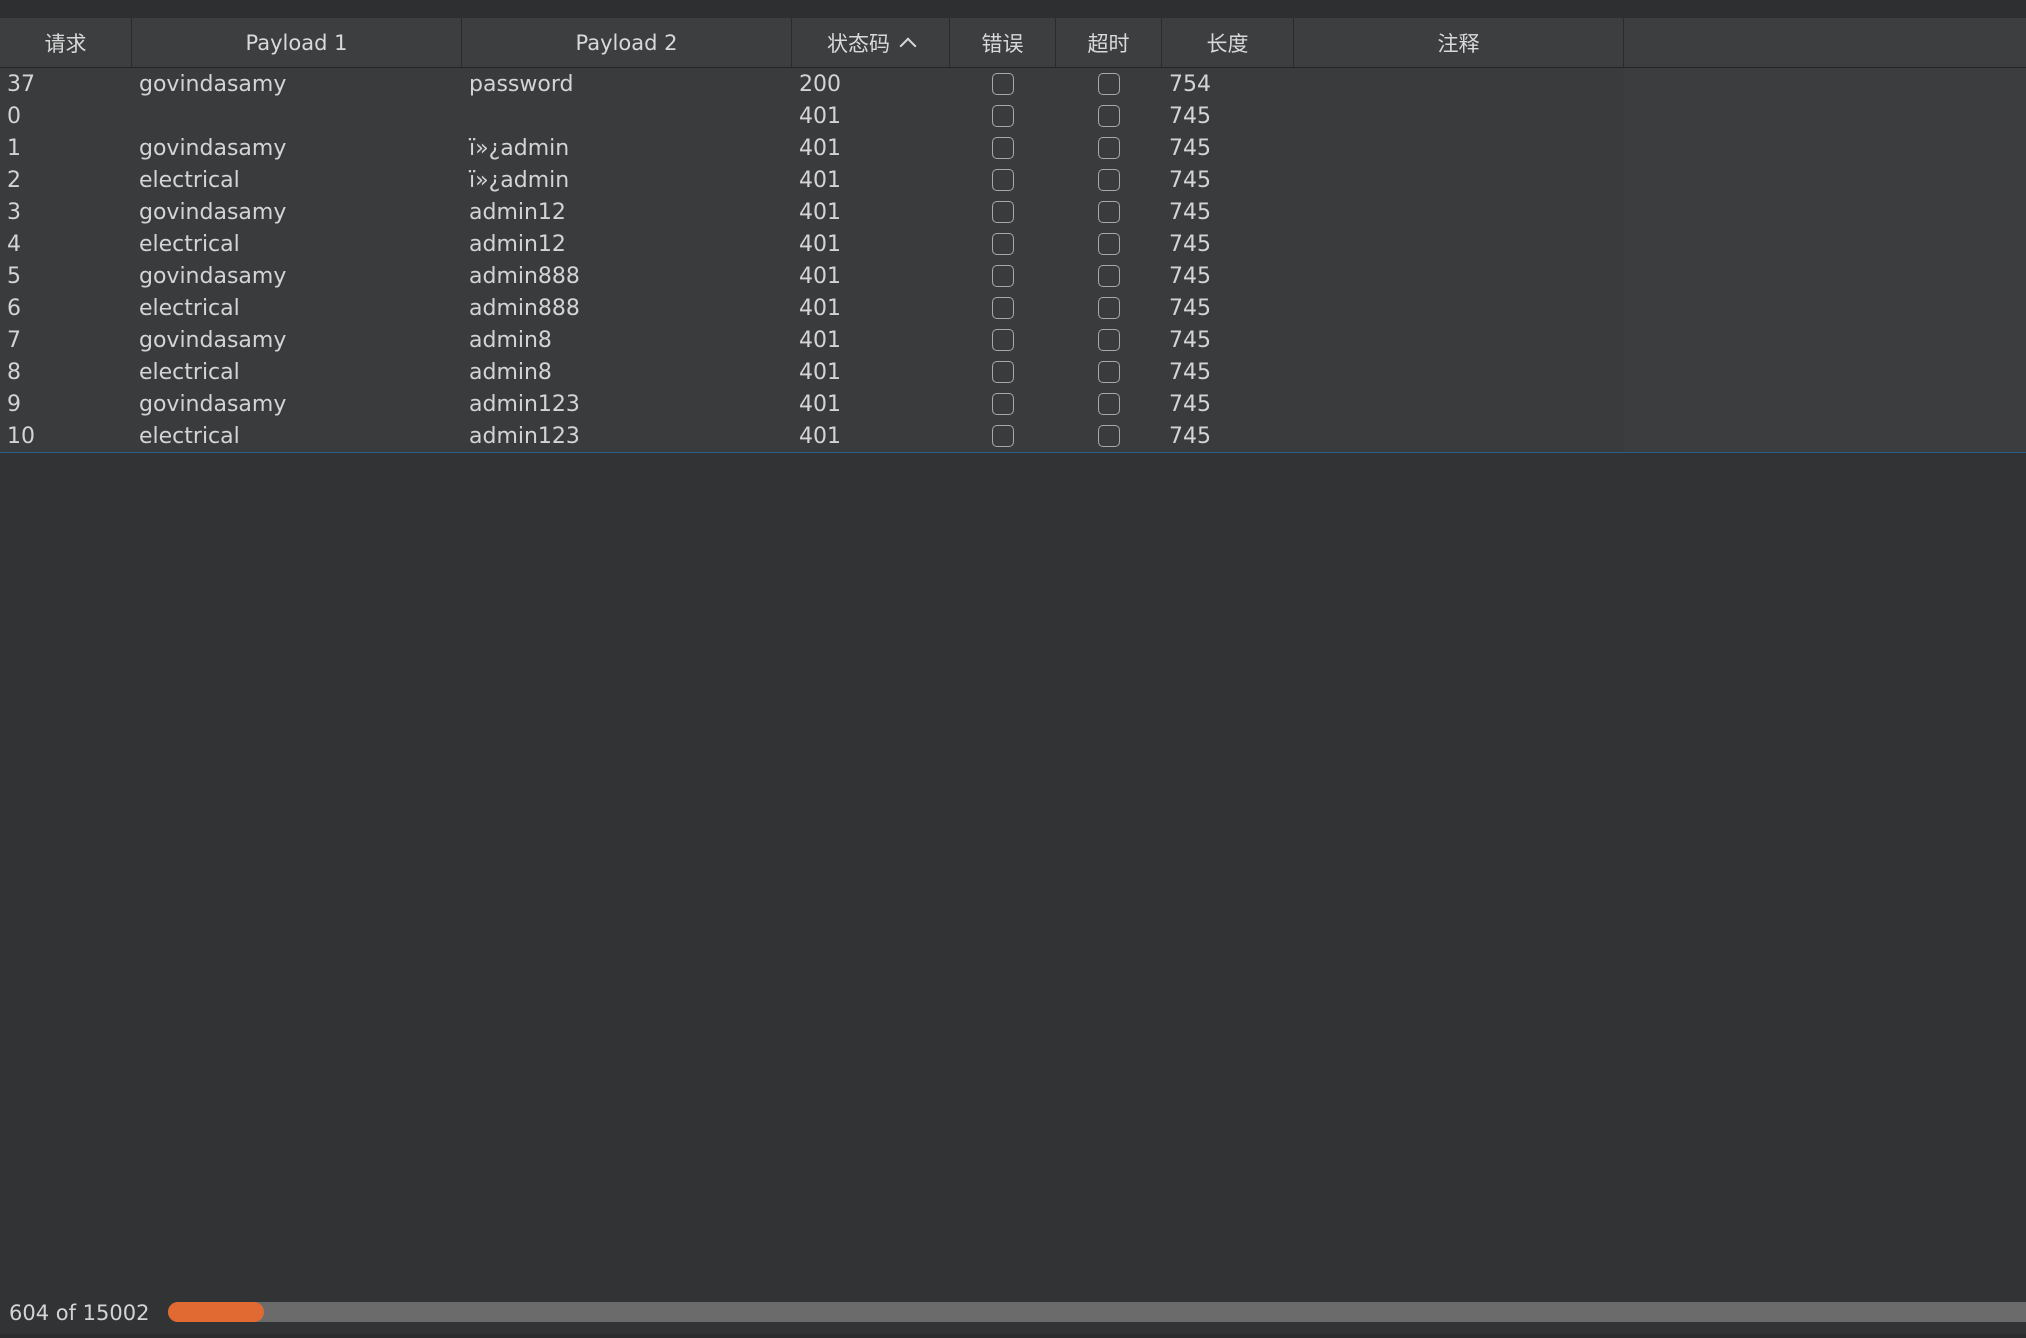 This screenshot has height=1338, width=2026. What do you see at coordinates (21, 436) in the screenshot?
I see `cell-request: 10` at bounding box center [21, 436].